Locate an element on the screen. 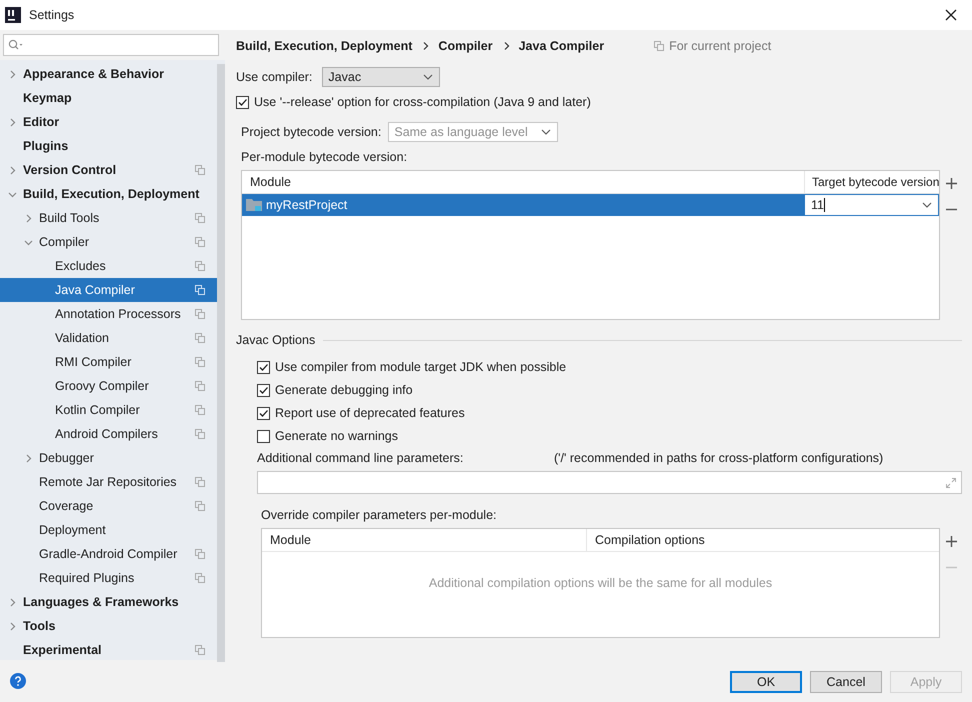 The image size is (972, 702). tree-item: Tools is located at coordinates (108, 626).